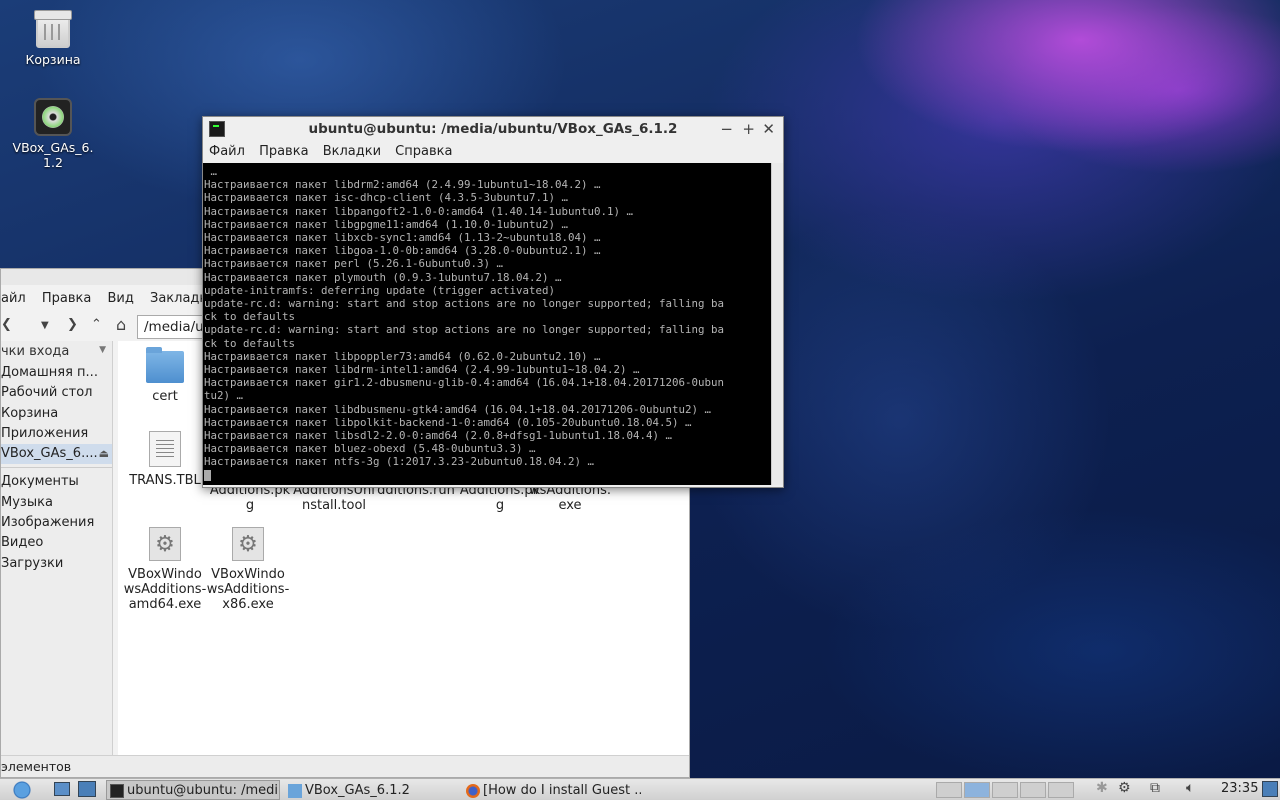  What do you see at coordinates (777, 324) in the screenshot?
I see `terminal-scrollbar` at bounding box center [777, 324].